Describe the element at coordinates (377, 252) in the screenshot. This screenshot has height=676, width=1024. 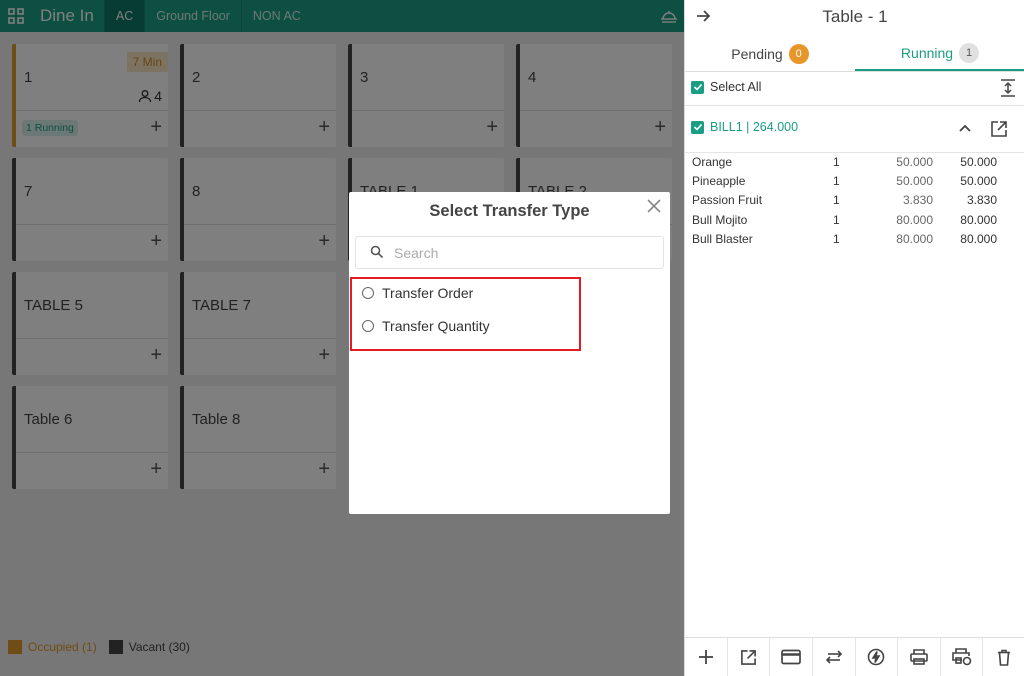
I see `search-icon` at that location.